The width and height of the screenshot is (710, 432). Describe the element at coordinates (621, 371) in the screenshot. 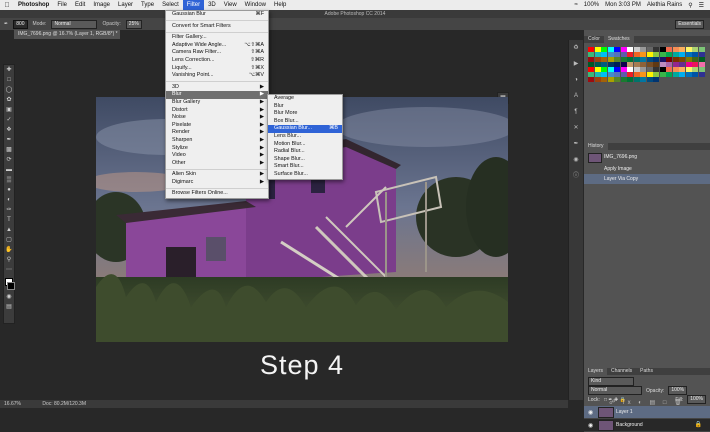

I see `tab-channels: Channels` at that location.